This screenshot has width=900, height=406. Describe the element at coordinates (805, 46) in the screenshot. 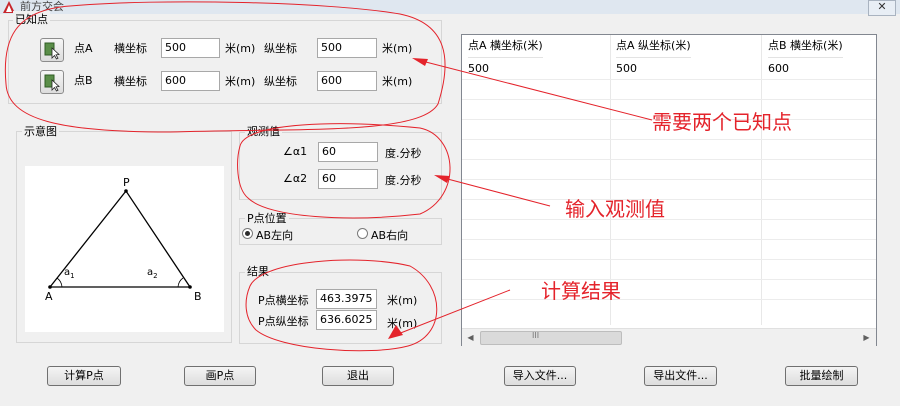

I see `table-header-col-3: 点B 横坐标(米)` at that location.